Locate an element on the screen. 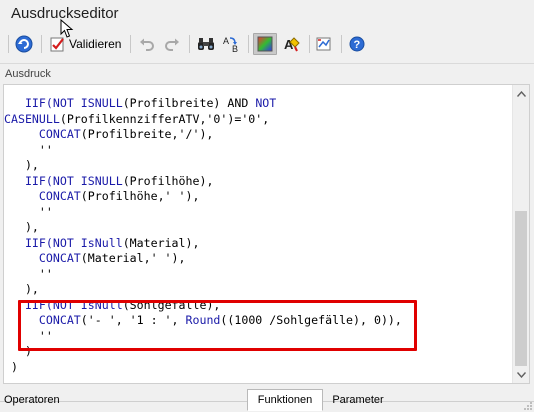  svg-text: A is located at coordinates (226, 41).